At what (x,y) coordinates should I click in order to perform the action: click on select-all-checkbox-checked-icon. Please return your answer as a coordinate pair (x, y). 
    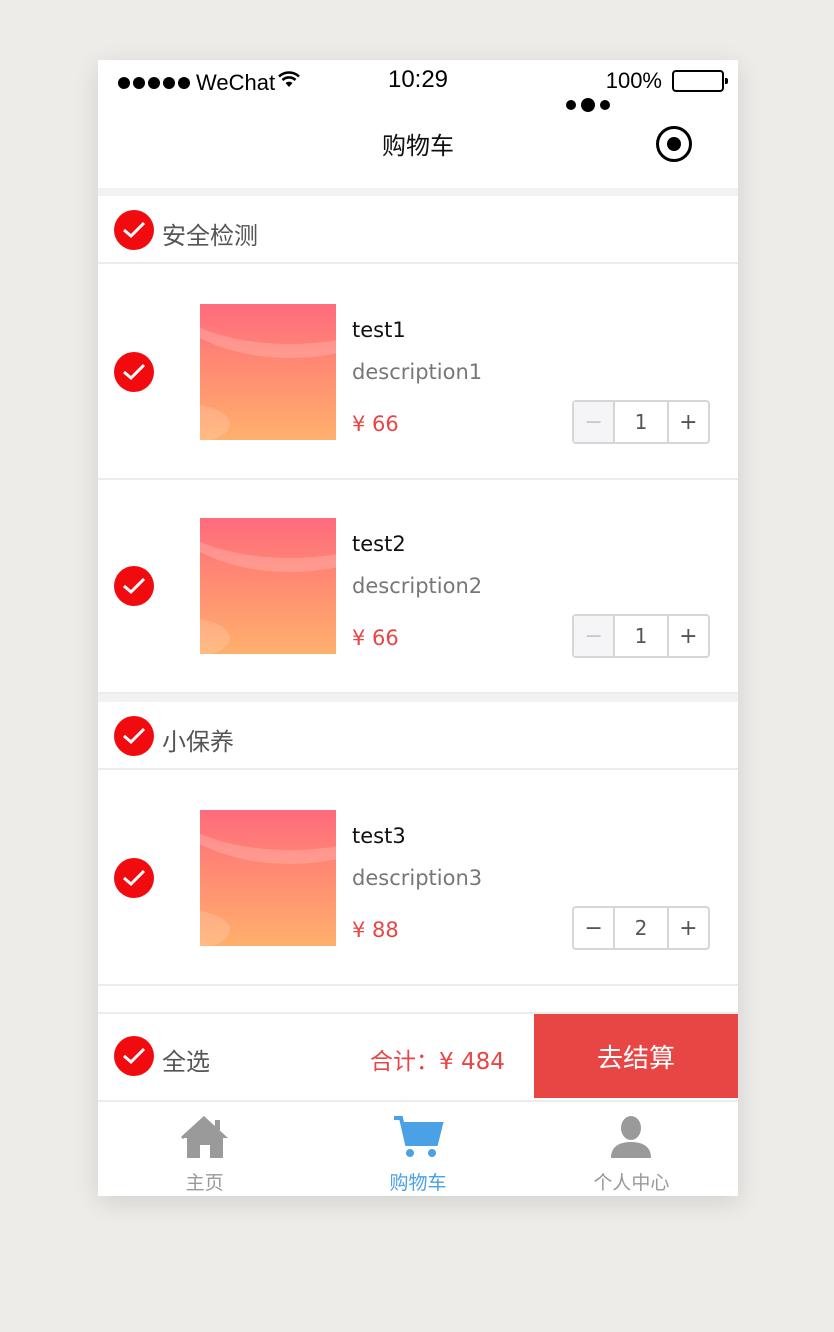
    Looking at the image, I should click on (134, 1056).